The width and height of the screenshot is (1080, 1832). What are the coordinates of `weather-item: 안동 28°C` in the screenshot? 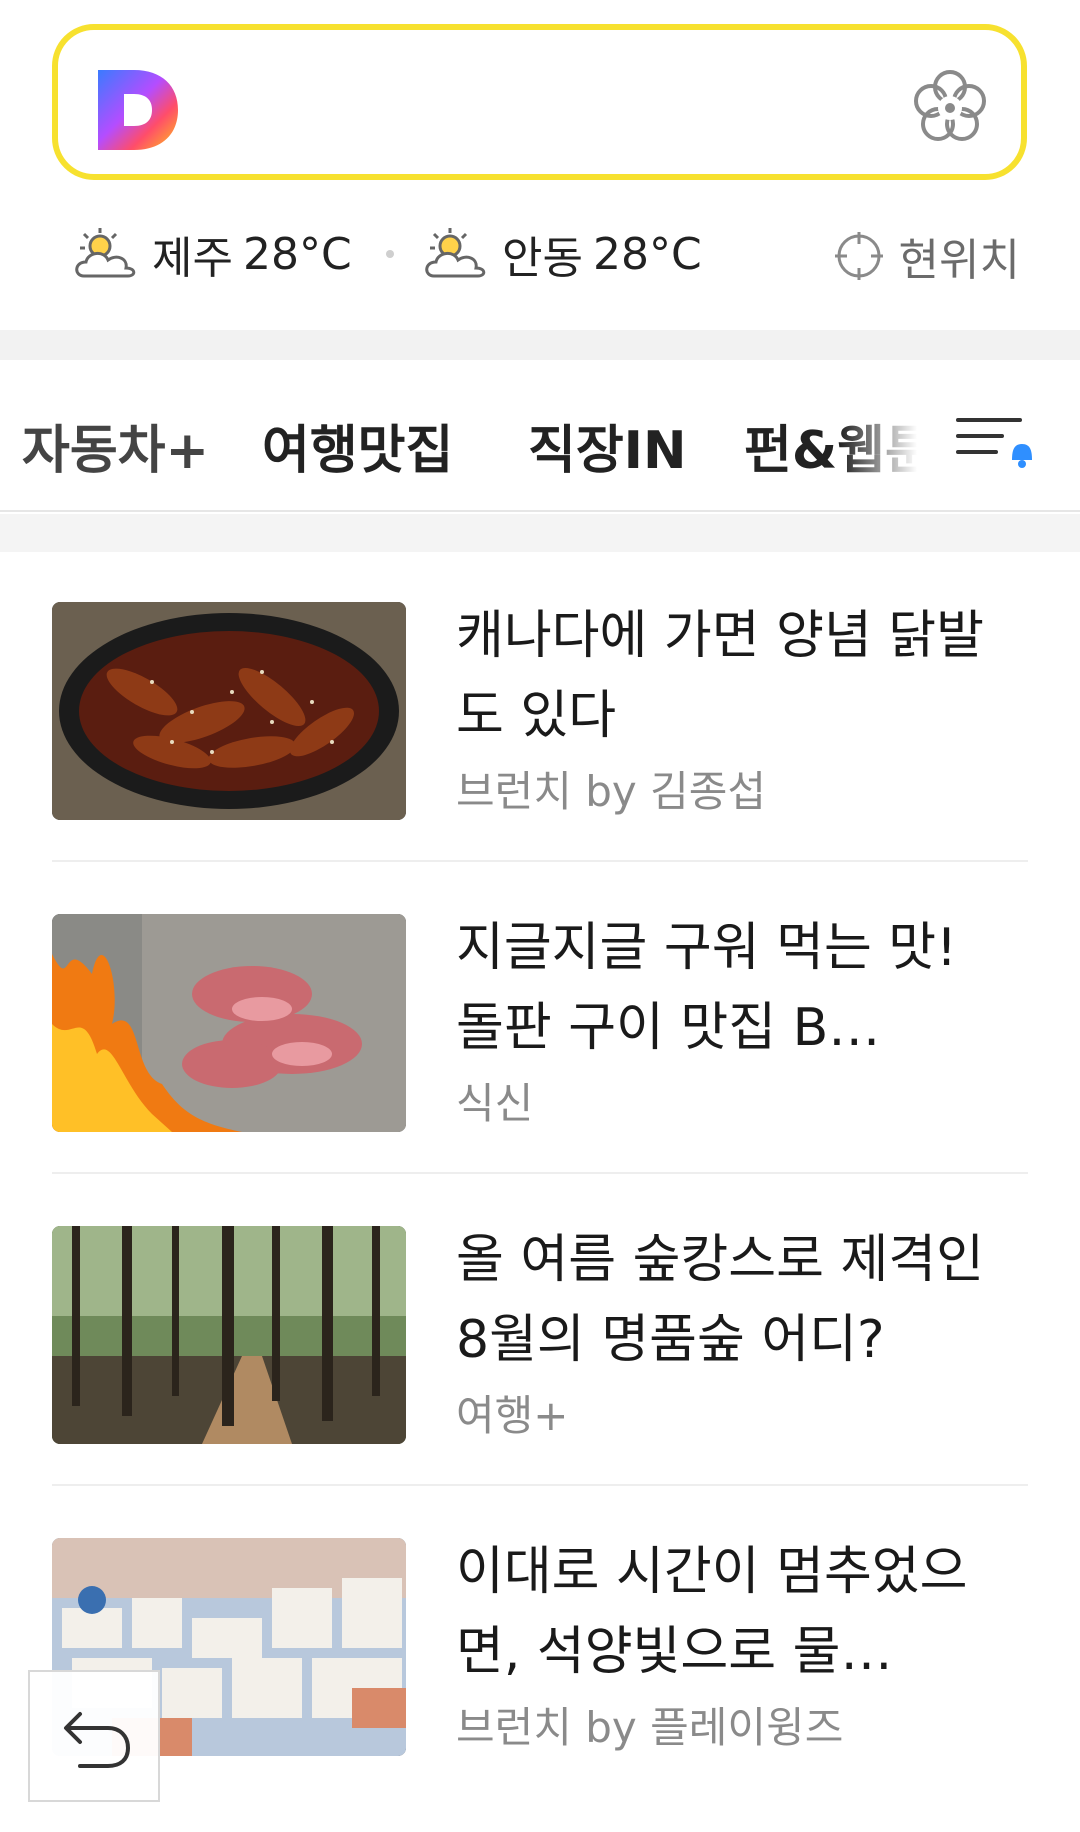 It's located at (561, 254).